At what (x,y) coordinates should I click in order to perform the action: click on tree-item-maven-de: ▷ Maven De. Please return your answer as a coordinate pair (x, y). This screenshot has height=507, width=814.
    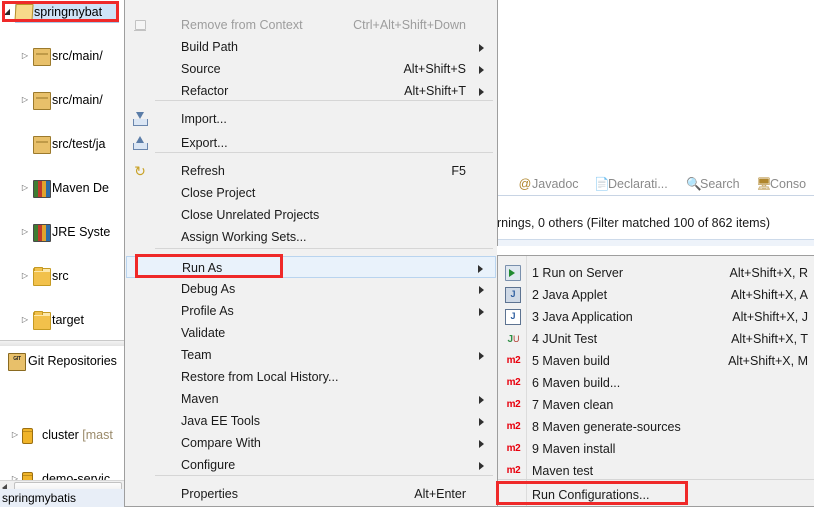
    Looking at the image, I should click on (62, 188).